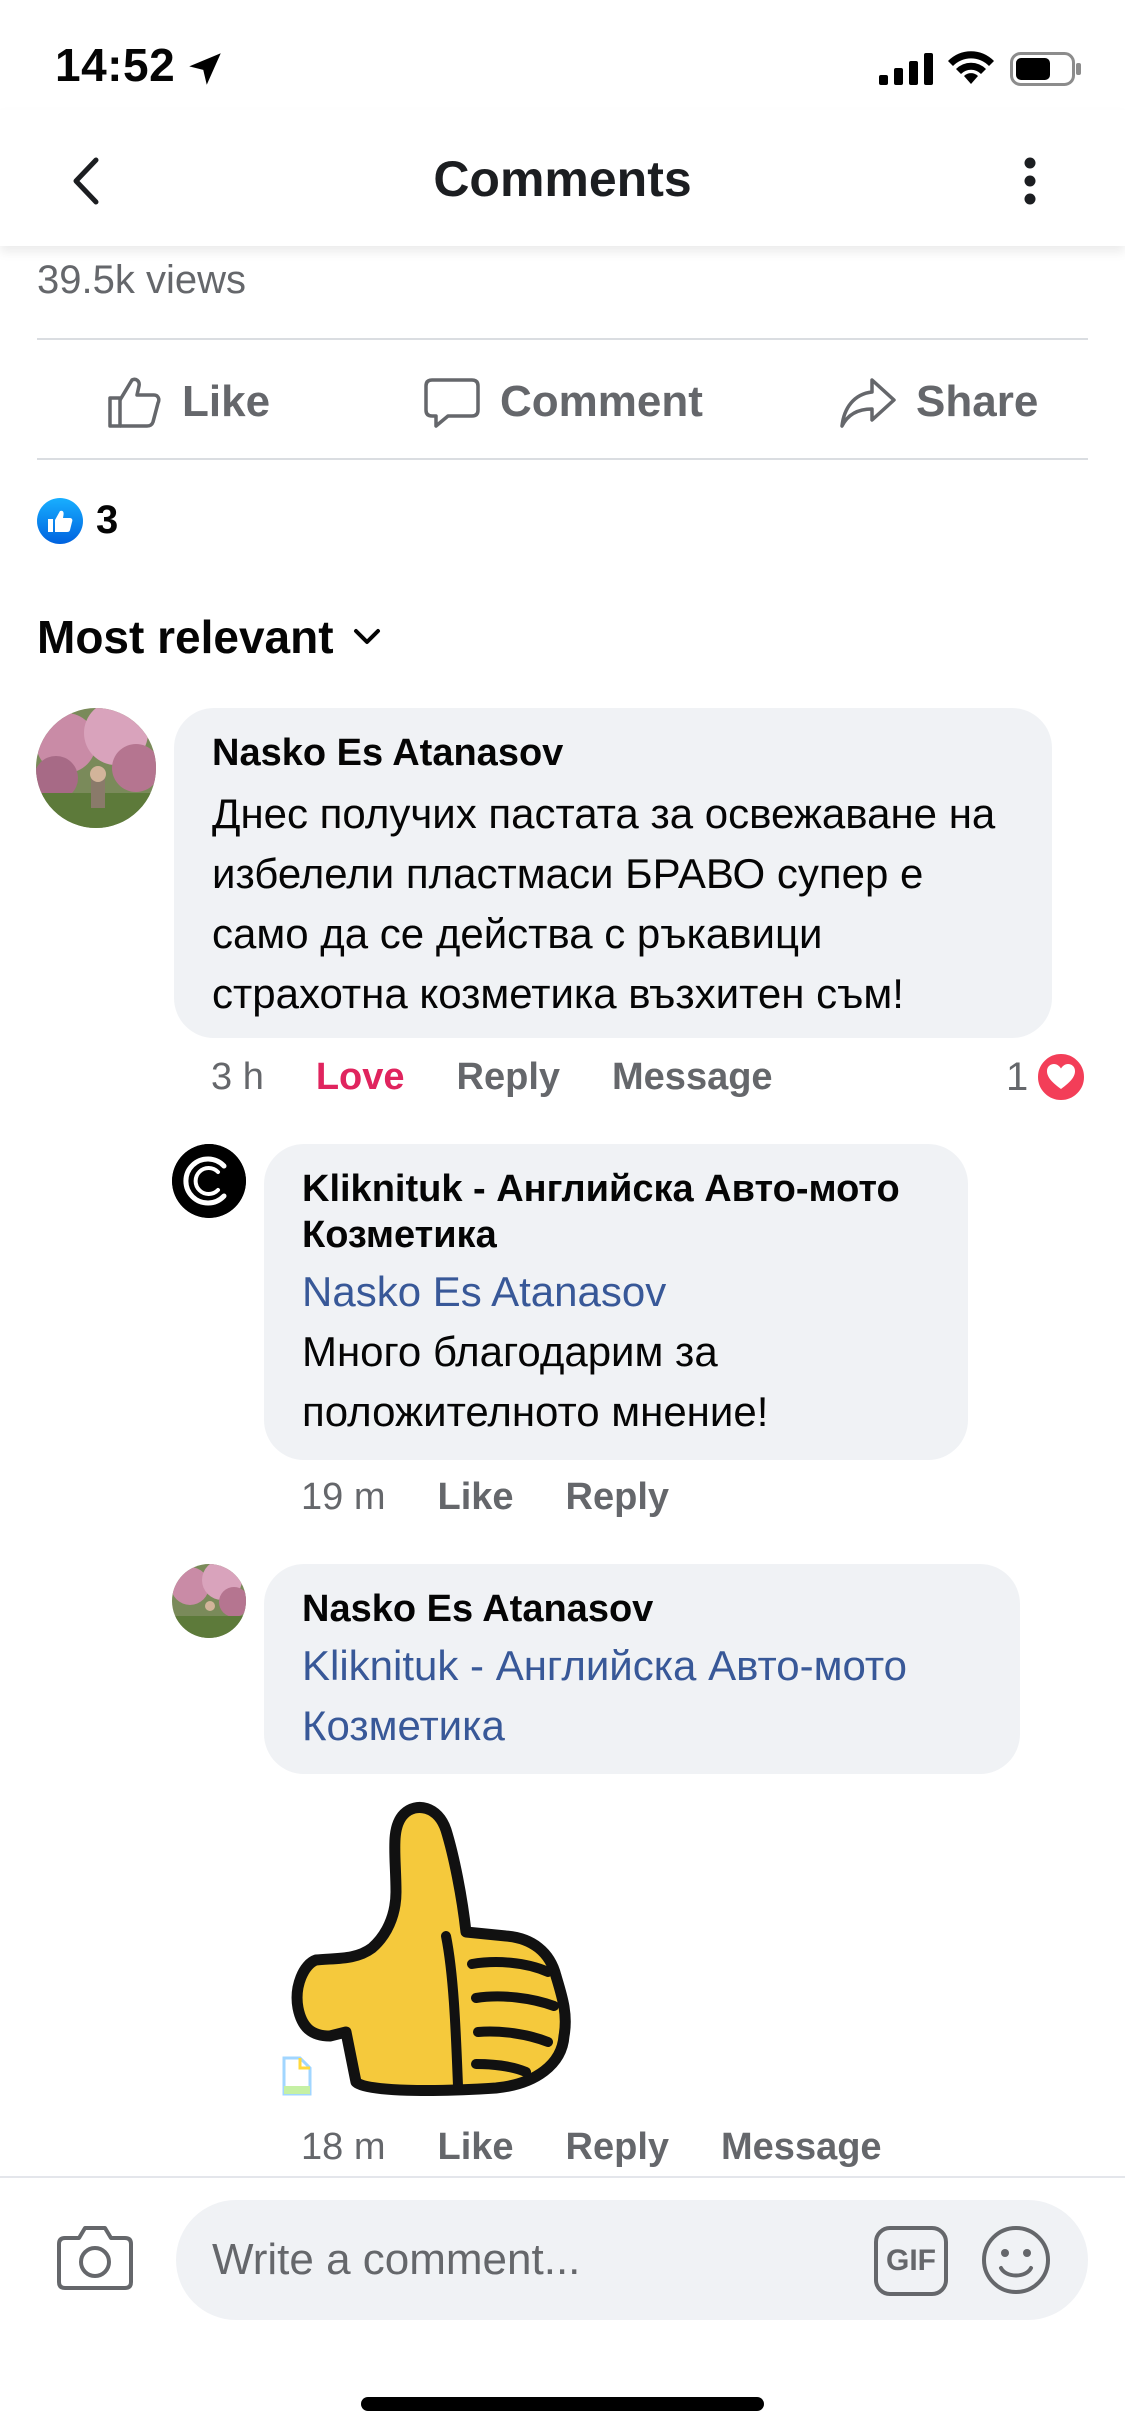 The width and height of the screenshot is (1125, 2436). Describe the element at coordinates (205, 69) in the screenshot. I see `location-arrow-icon` at that location.